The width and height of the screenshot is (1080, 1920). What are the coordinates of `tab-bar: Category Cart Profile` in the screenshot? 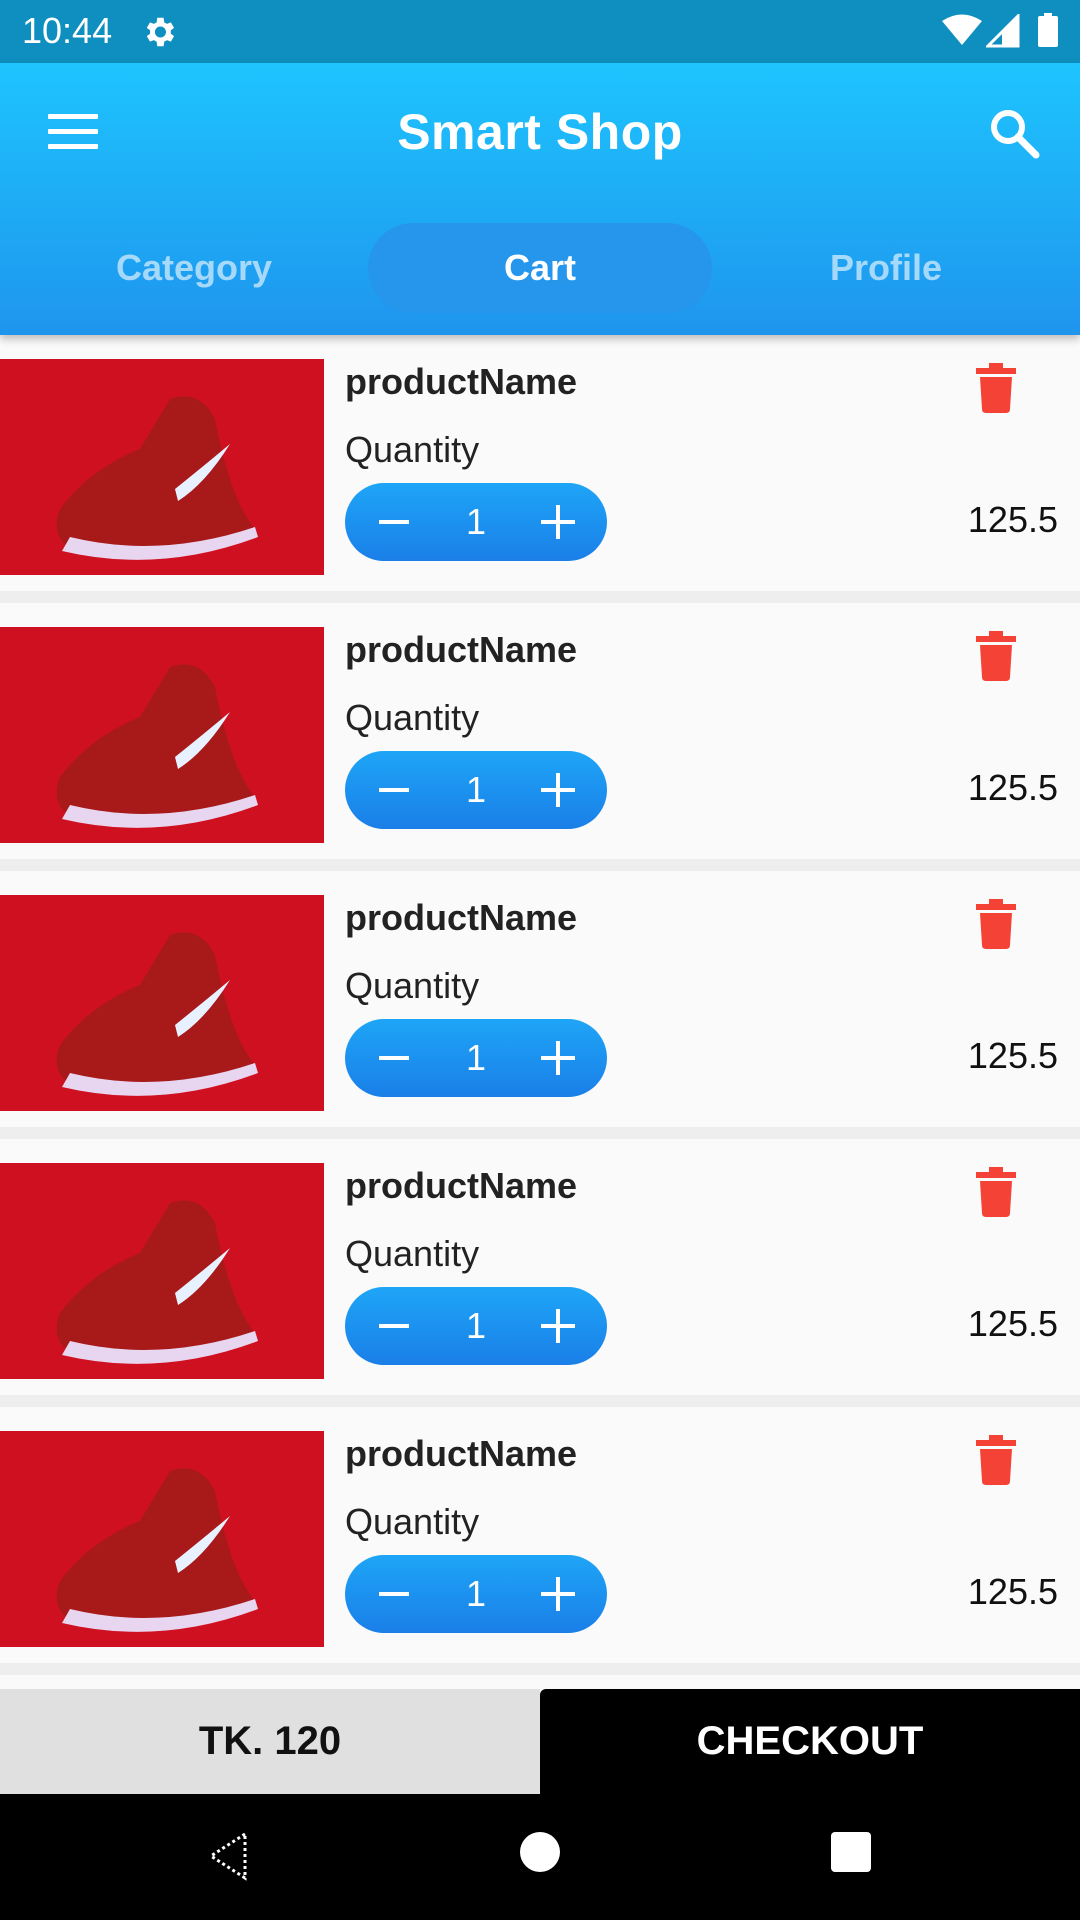 It's located at (540, 268).